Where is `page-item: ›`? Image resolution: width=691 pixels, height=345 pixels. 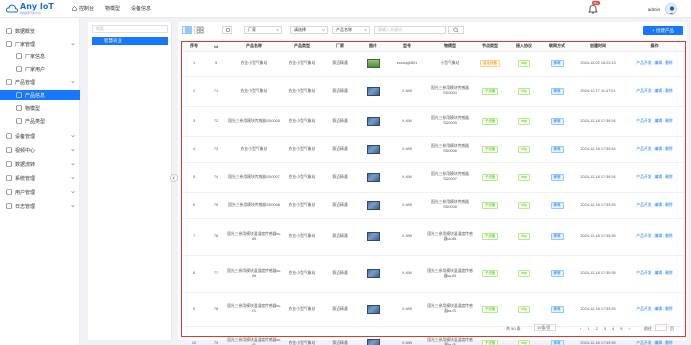
page-item: › is located at coordinates (629, 328).